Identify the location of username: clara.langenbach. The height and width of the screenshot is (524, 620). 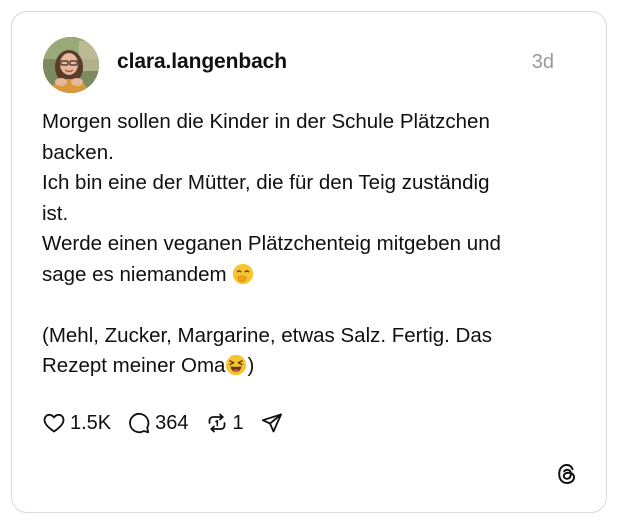
(202, 62).